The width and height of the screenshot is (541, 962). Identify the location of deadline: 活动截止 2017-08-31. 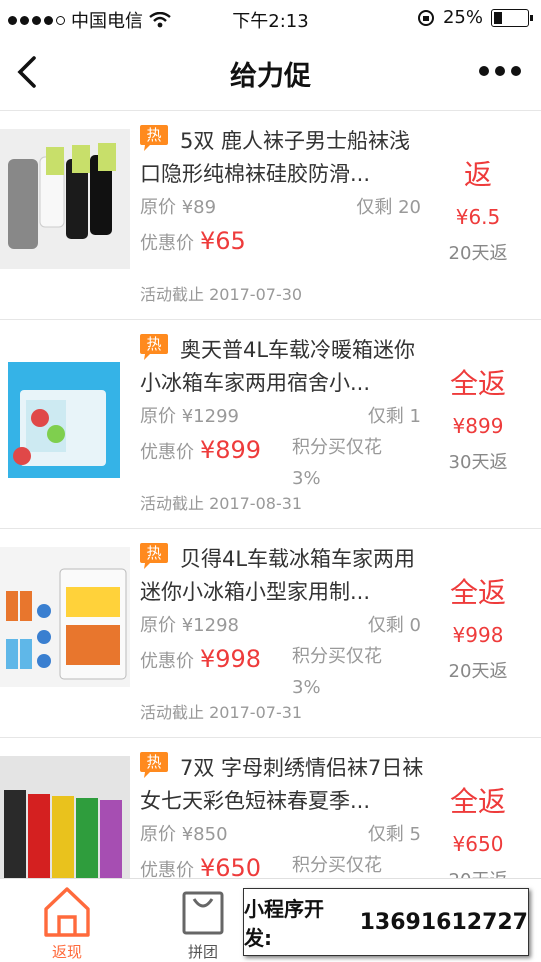
(221, 503).